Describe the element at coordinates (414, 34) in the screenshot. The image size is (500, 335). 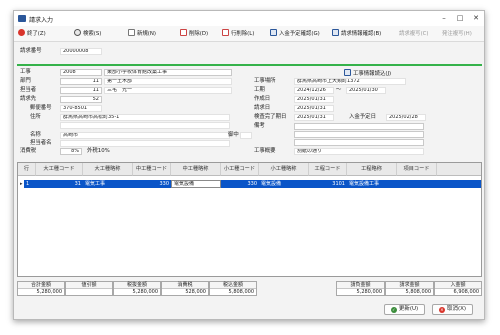
I see `invoice-copy-button: 請求複写(C)` at that location.